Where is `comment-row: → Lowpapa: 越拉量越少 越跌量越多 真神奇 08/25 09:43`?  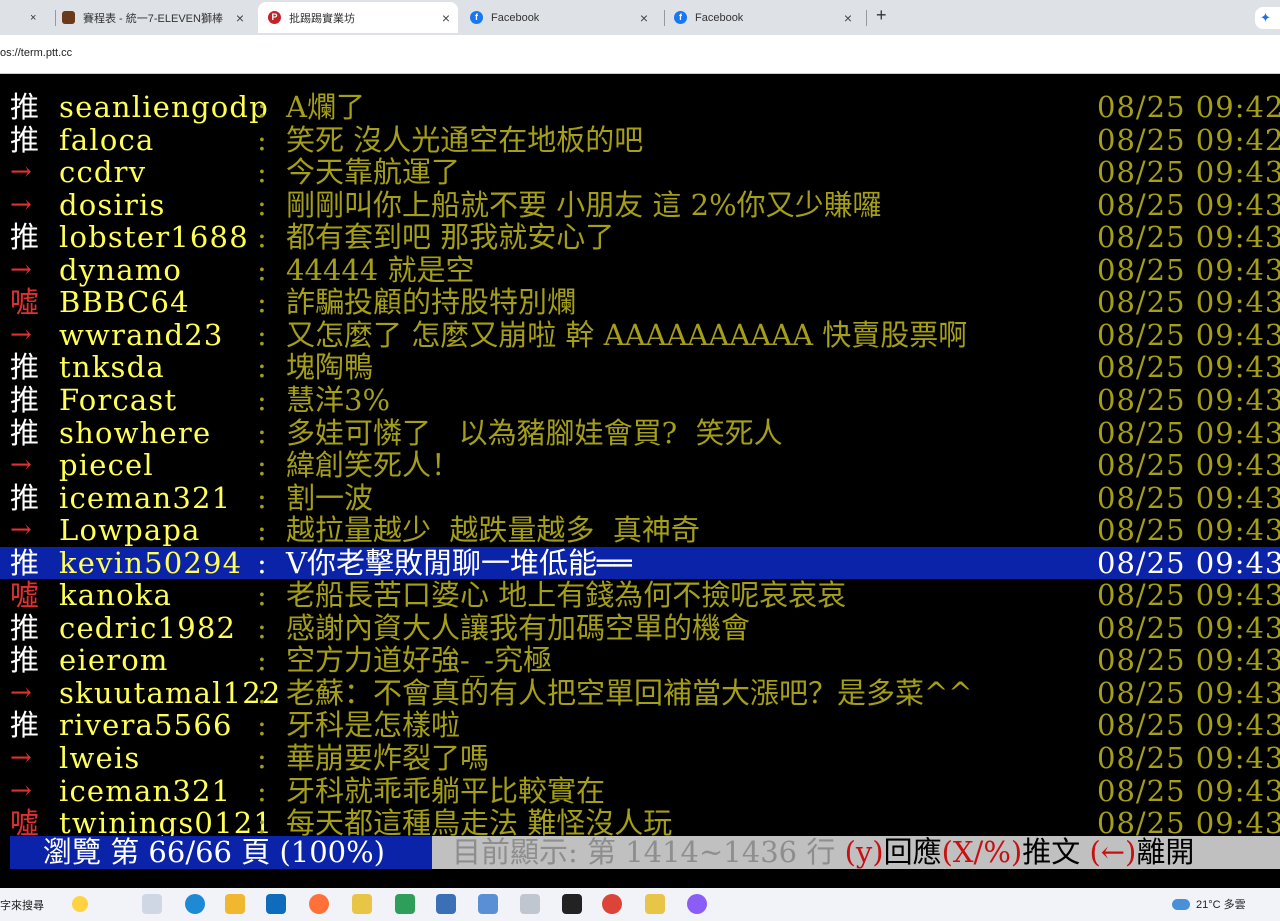
comment-row: → Lowpapa: 越拉量越少 越跌量越多 真神奇 08/25 09:43 is located at coordinates (640, 530).